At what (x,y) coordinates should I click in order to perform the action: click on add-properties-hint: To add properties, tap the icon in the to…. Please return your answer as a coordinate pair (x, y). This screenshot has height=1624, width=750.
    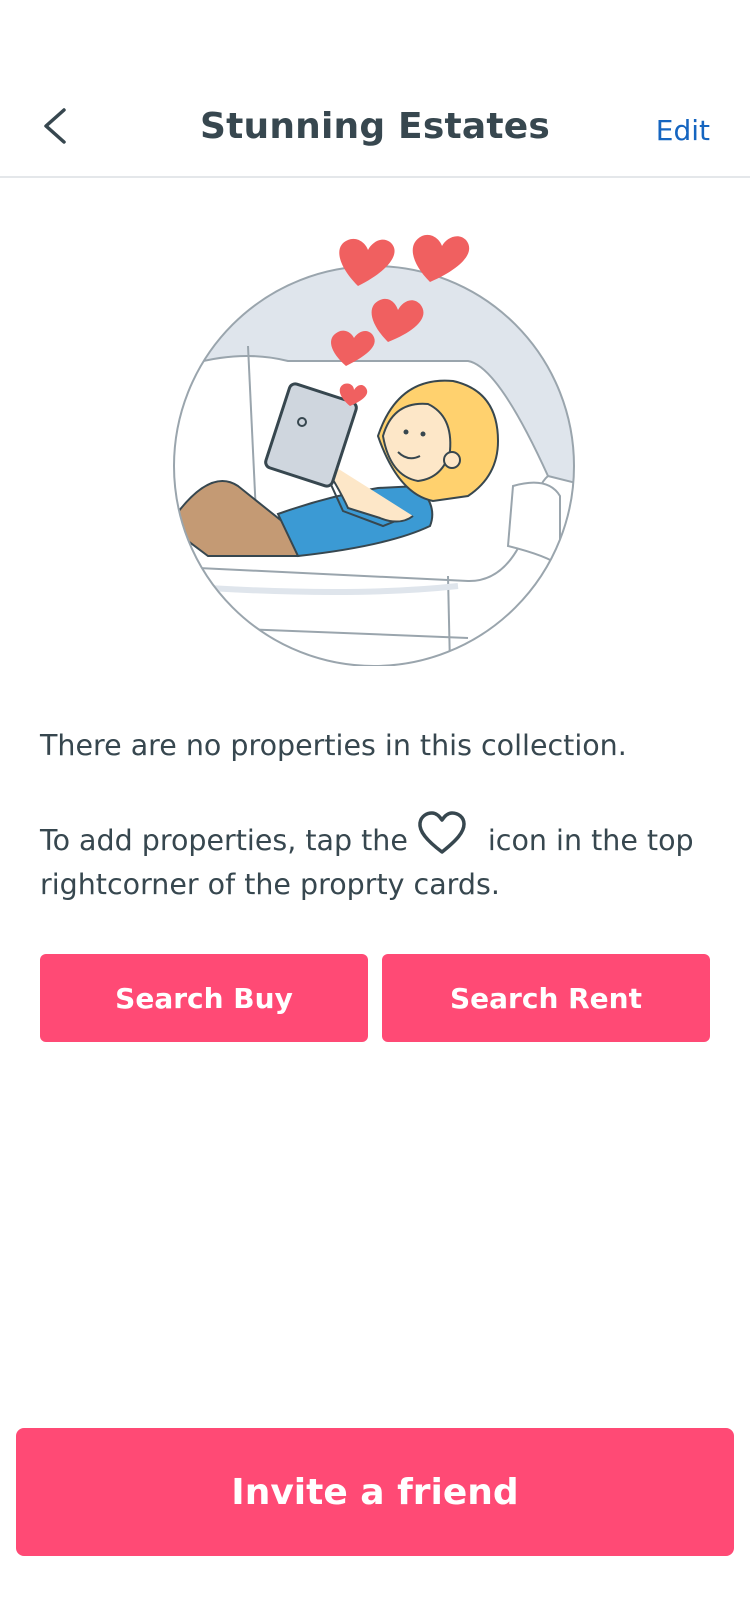
    Looking at the image, I should click on (380, 858).